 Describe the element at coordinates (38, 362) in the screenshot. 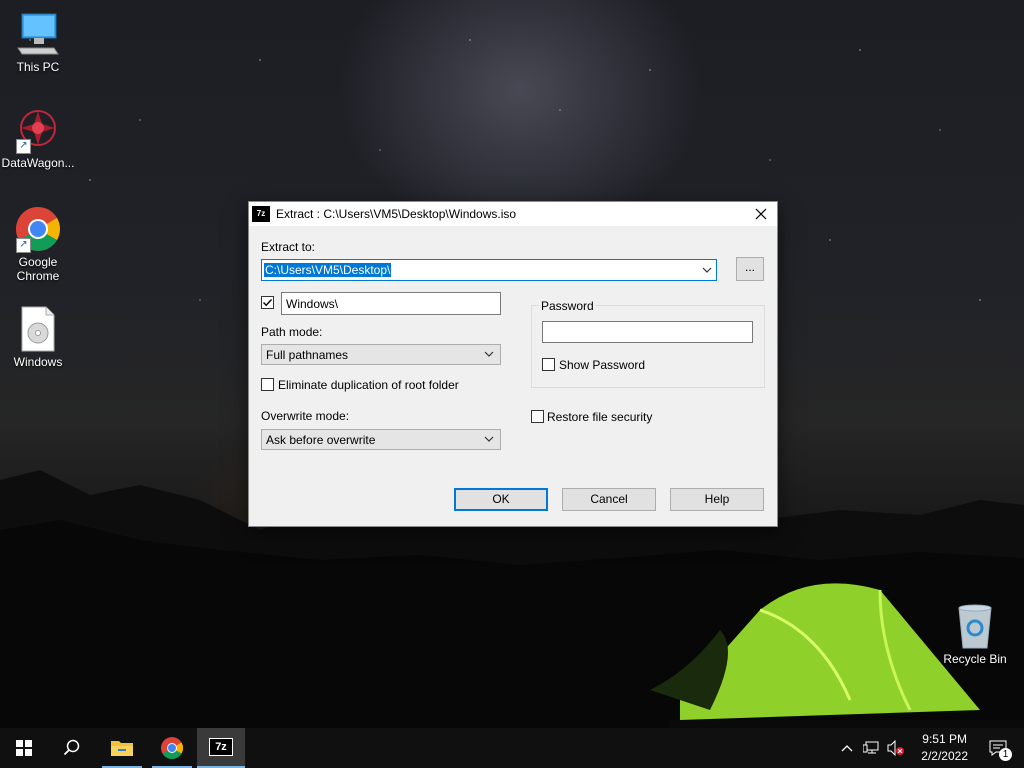

I see `desktop-icon-label: Windows` at that location.